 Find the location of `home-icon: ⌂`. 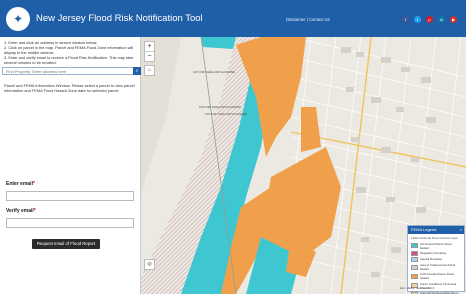

home-icon: ⌂ is located at coordinates (149, 70).